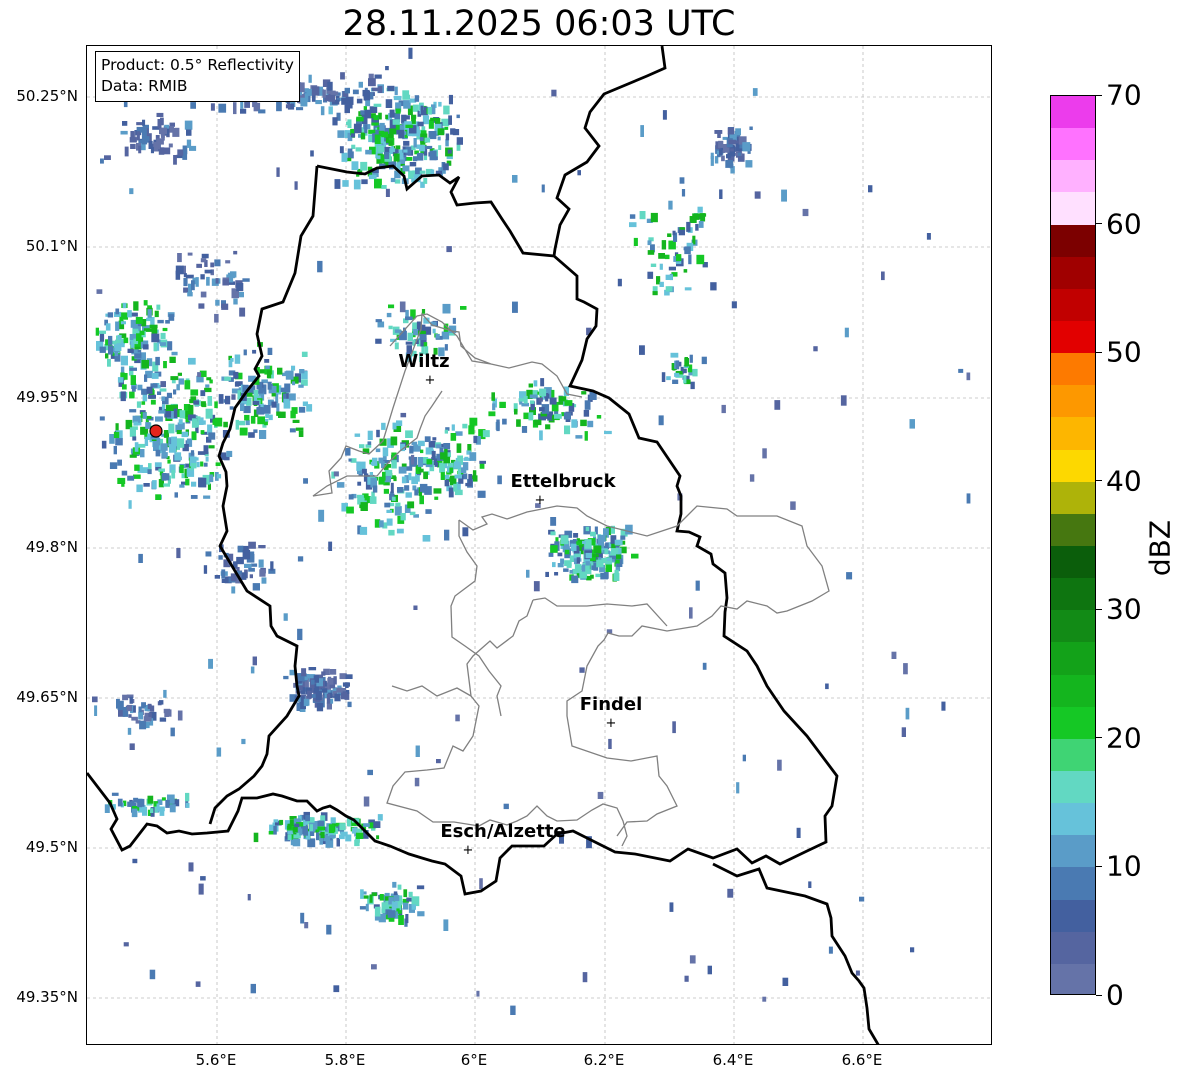  I want to click on lat-label: 49.95°N, so click(47, 397).